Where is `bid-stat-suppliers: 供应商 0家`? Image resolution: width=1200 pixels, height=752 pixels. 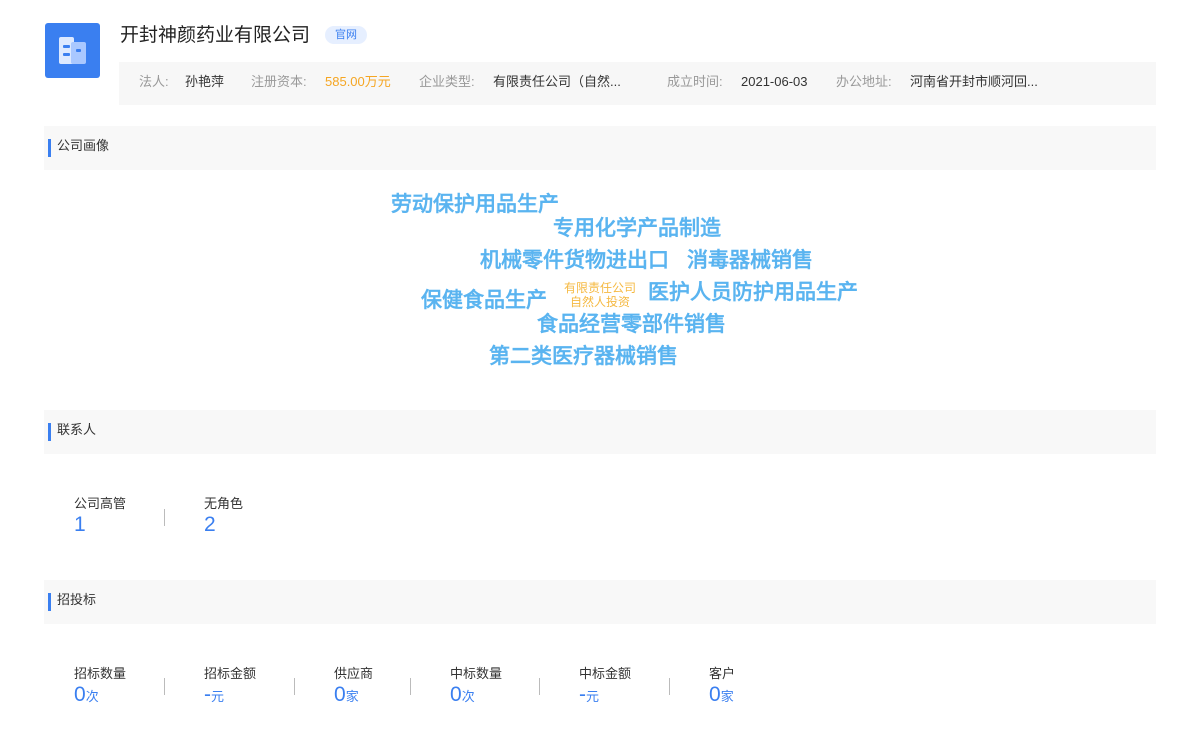 bid-stat-suppliers: 供应商 0家 is located at coordinates (353, 684).